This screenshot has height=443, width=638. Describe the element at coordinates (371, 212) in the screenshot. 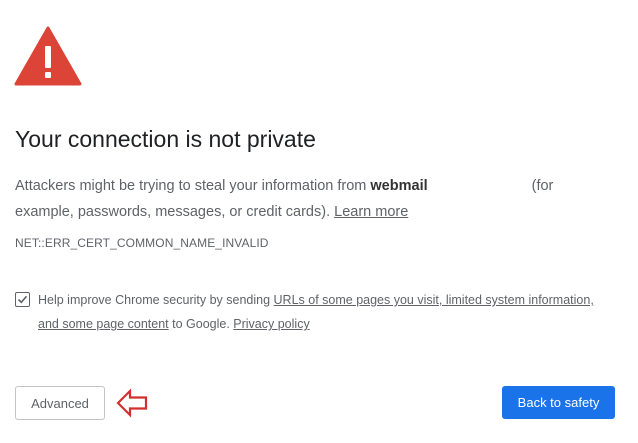

I see `learn-more-link: Learn more` at that location.